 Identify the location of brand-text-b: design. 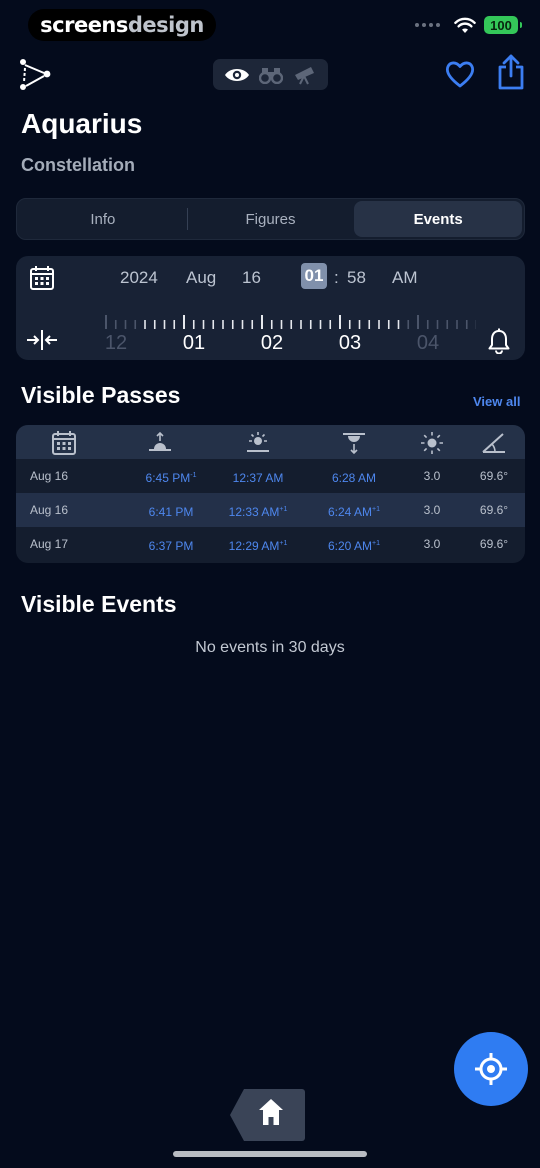
(165, 25).